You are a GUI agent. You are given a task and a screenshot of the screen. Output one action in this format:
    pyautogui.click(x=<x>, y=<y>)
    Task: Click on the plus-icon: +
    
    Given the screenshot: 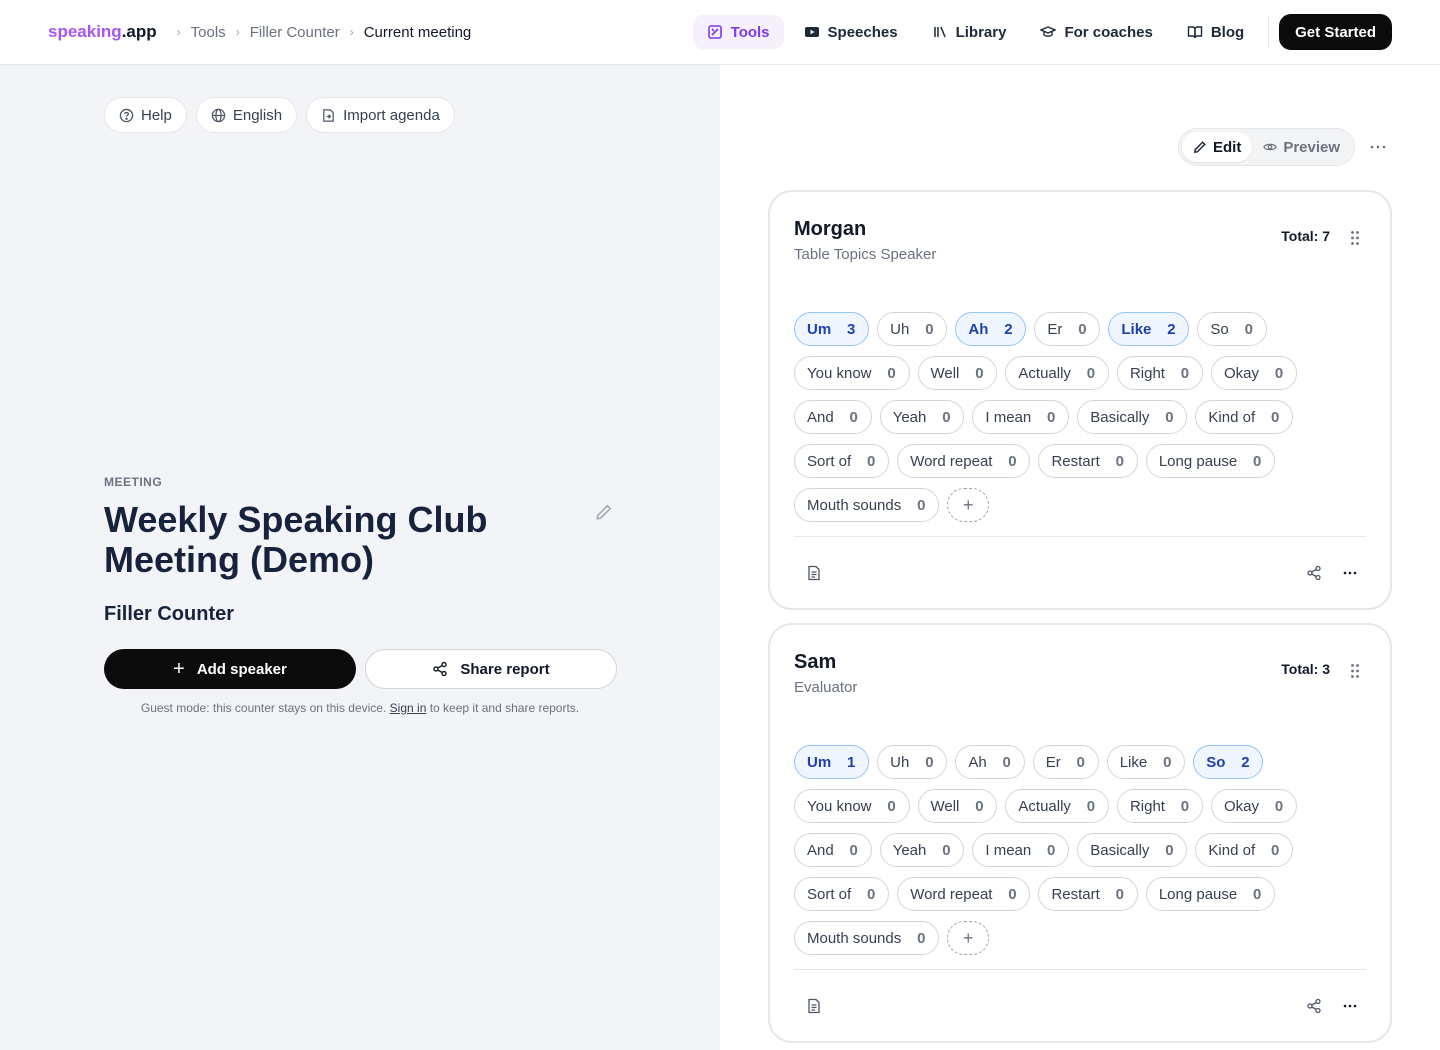 What is the action you would take?
    pyautogui.click(x=968, y=504)
    